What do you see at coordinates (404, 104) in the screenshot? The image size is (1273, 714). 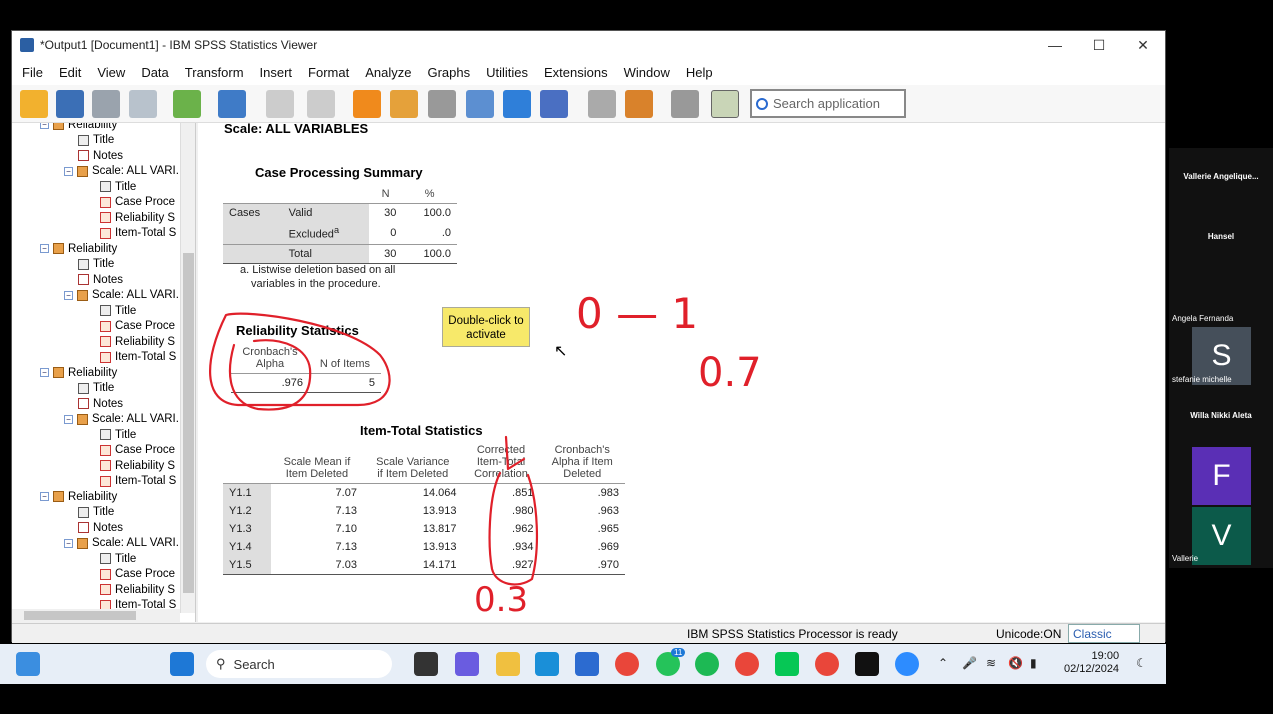 I see `goto-case-icon` at bounding box center [404, 104].